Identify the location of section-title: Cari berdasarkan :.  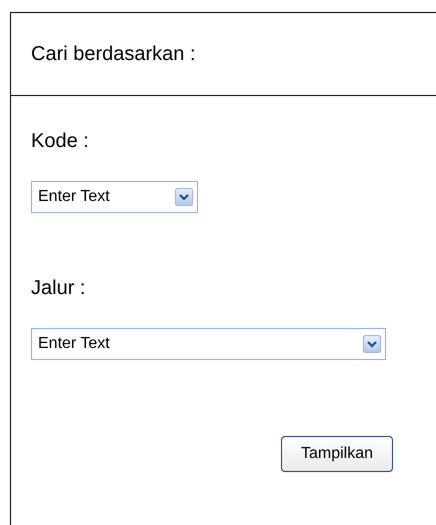
(113, 54).